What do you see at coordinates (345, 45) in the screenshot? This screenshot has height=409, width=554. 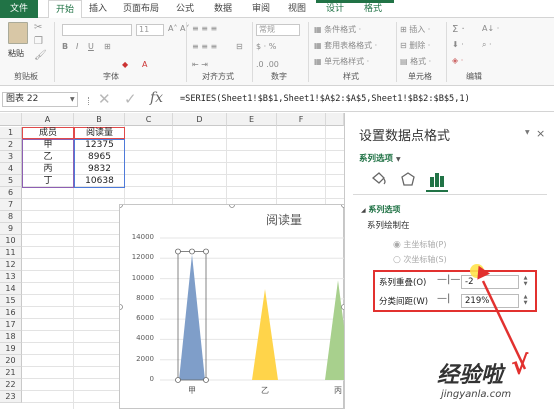 I see `format-as-table-button: ▦ 套用表格格式 ·` at bounding box center [345, 45].